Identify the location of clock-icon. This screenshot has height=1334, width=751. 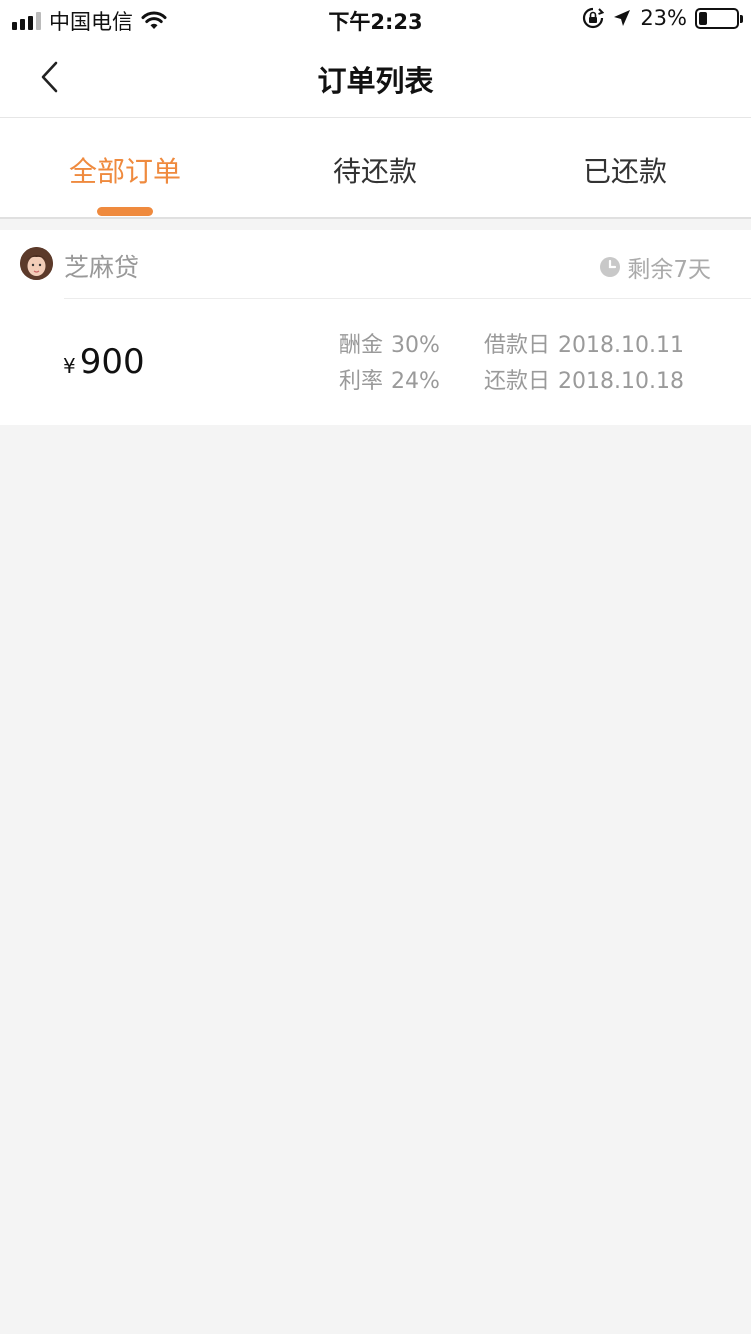
(610, 267).